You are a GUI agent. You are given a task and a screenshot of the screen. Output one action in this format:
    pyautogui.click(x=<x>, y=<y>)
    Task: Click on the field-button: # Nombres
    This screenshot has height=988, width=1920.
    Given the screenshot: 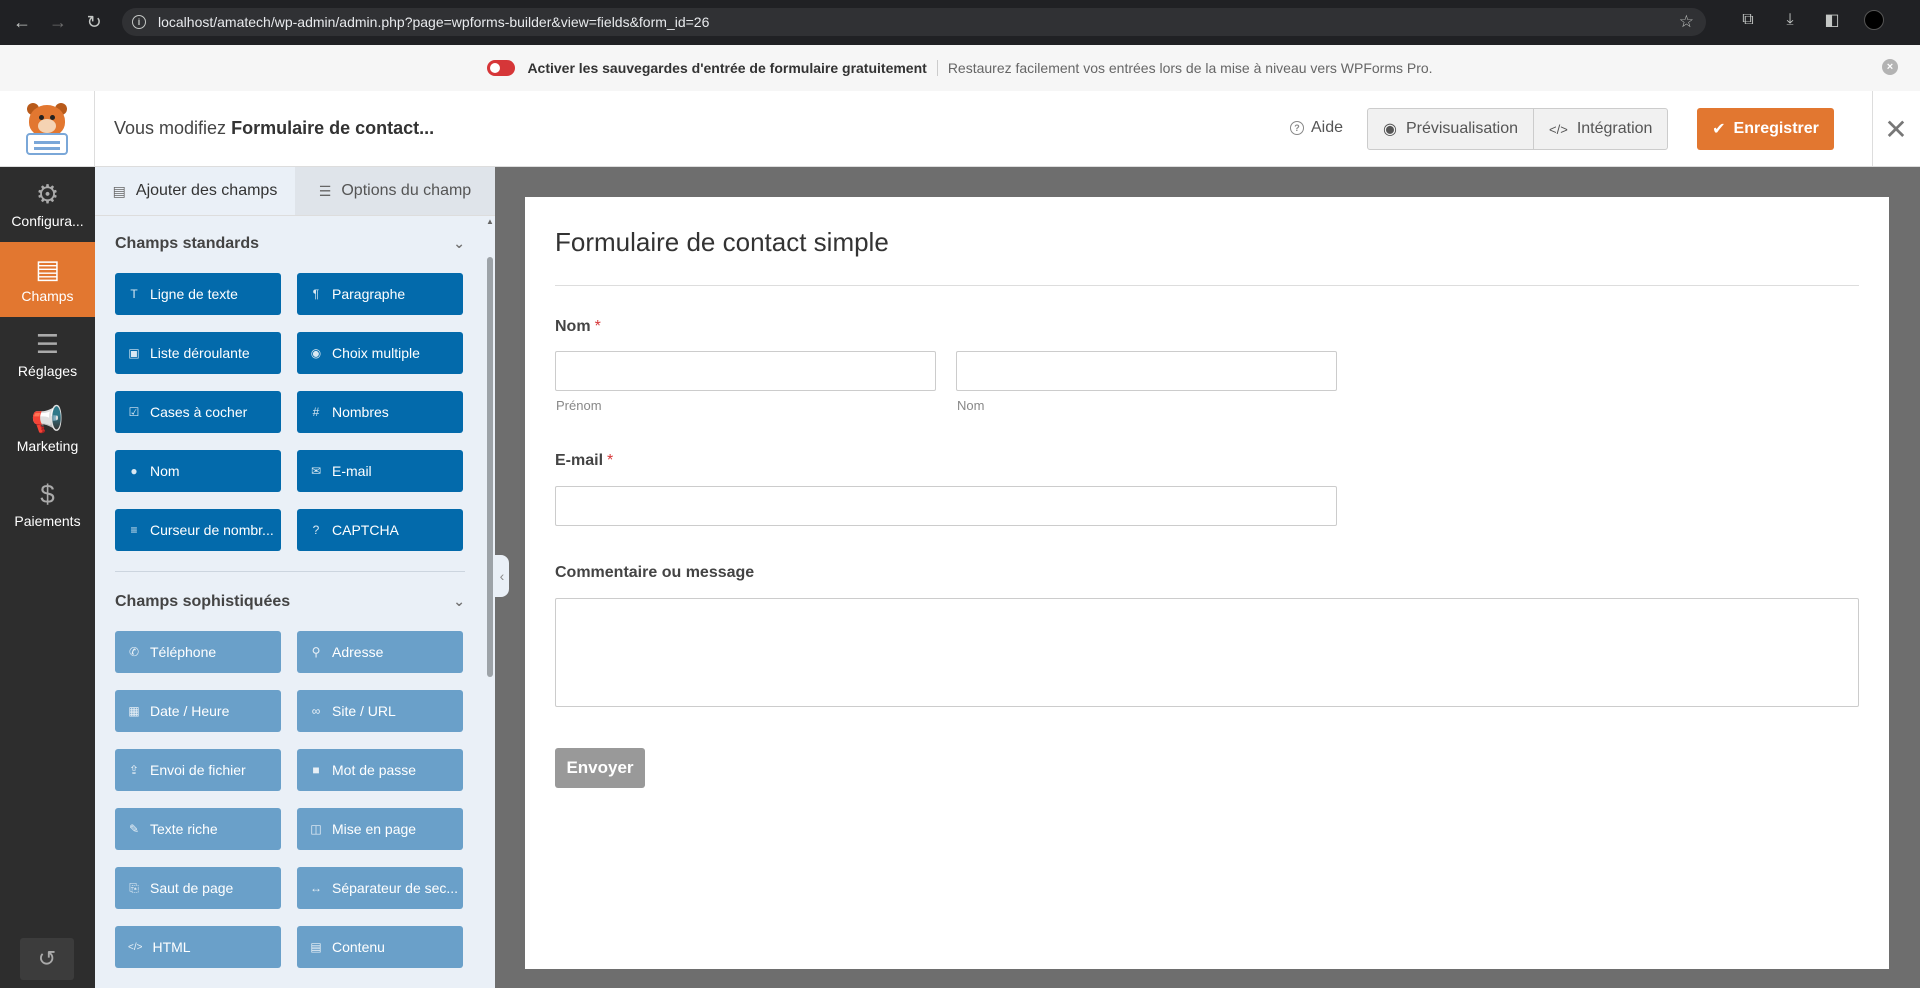 What is the action you would take?
    pyautogui.click(x=380, y=412)
    